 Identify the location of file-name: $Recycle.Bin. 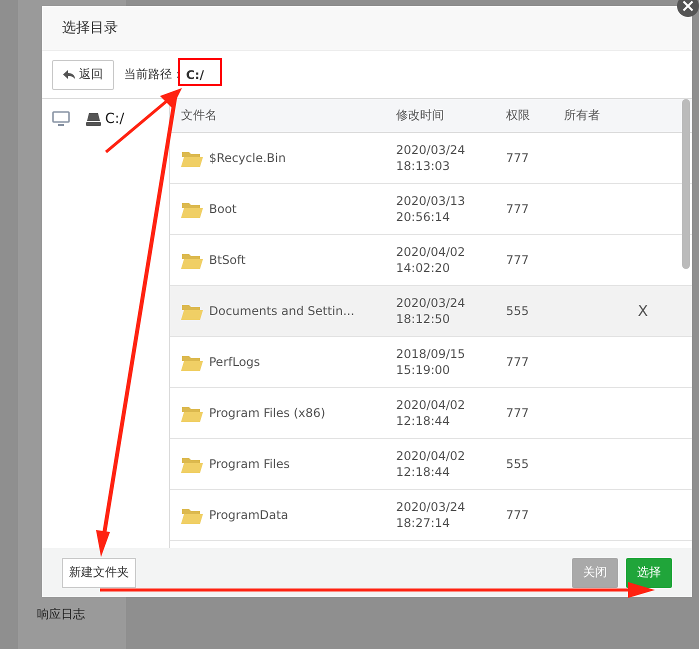
(247, 158).